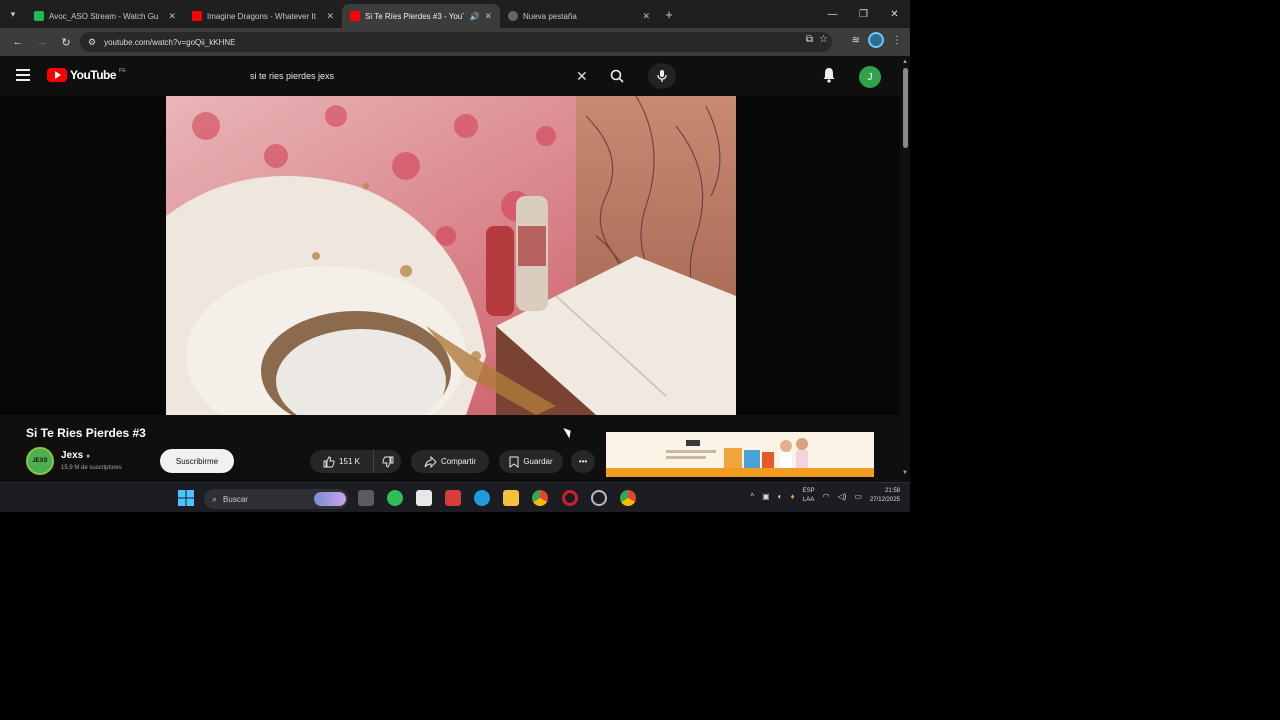  I want to click on whatsapp-icon, so click(395, 498).